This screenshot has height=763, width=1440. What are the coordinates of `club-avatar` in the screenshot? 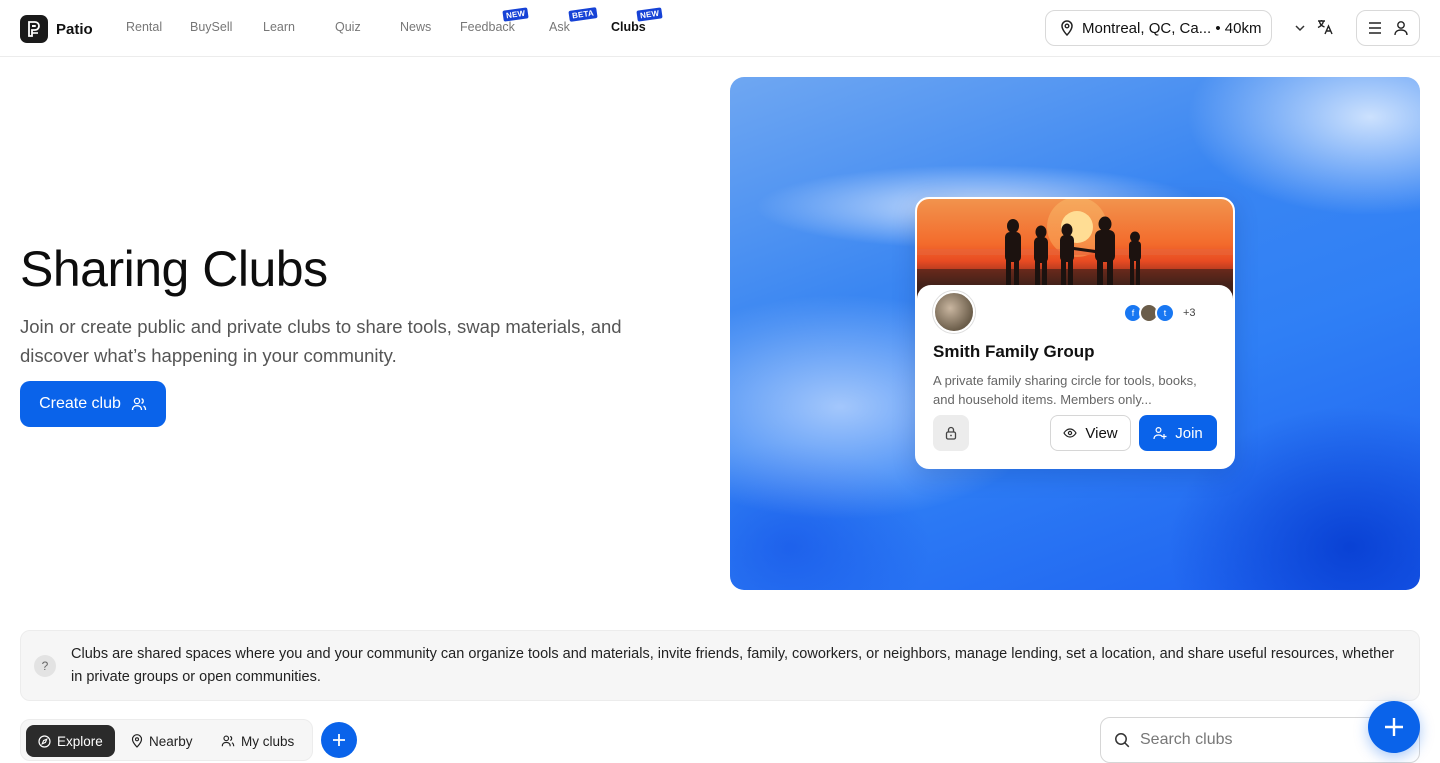 It's located at (954, 312).